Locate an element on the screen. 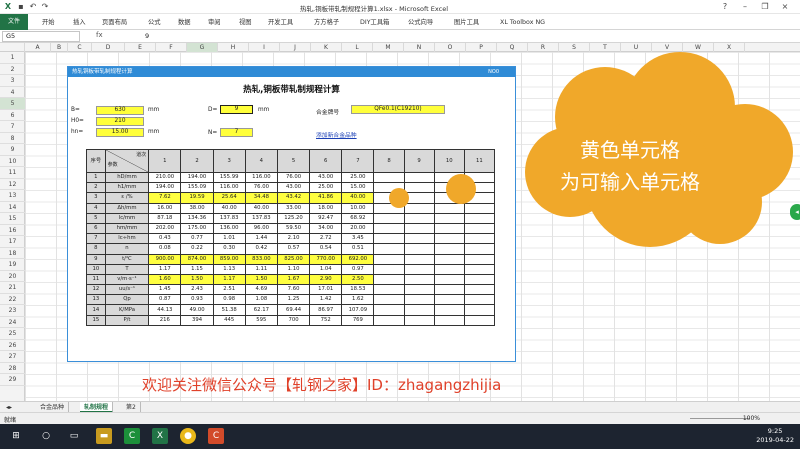  row-header-11: 11 is located at coordinates (12, 173).